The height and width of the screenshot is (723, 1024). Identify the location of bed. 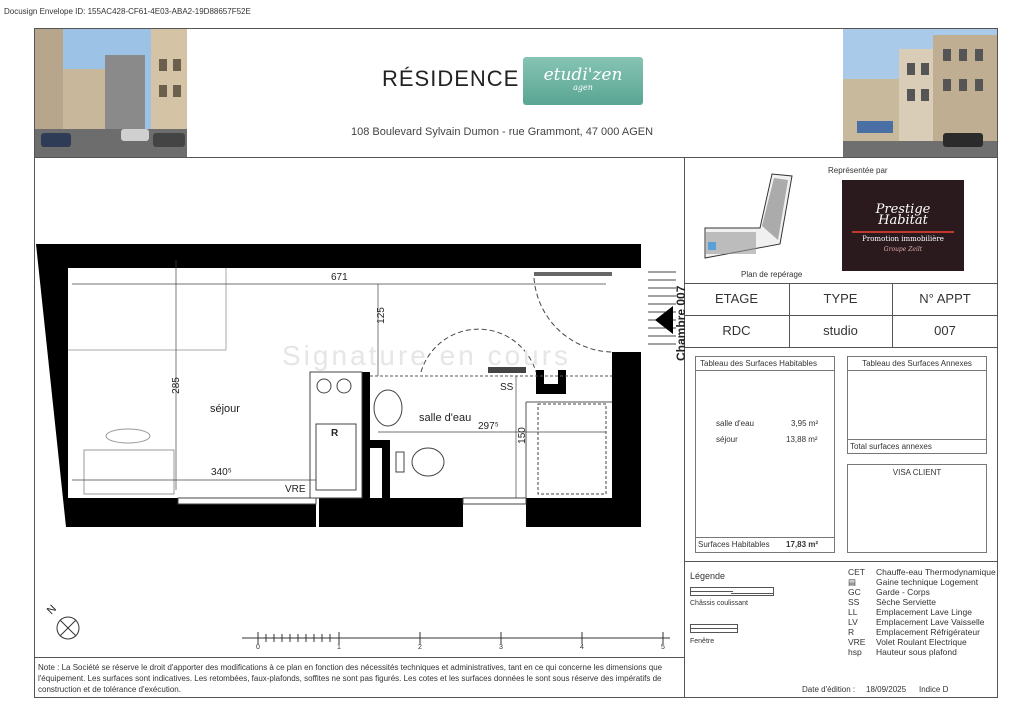
(129, 472).